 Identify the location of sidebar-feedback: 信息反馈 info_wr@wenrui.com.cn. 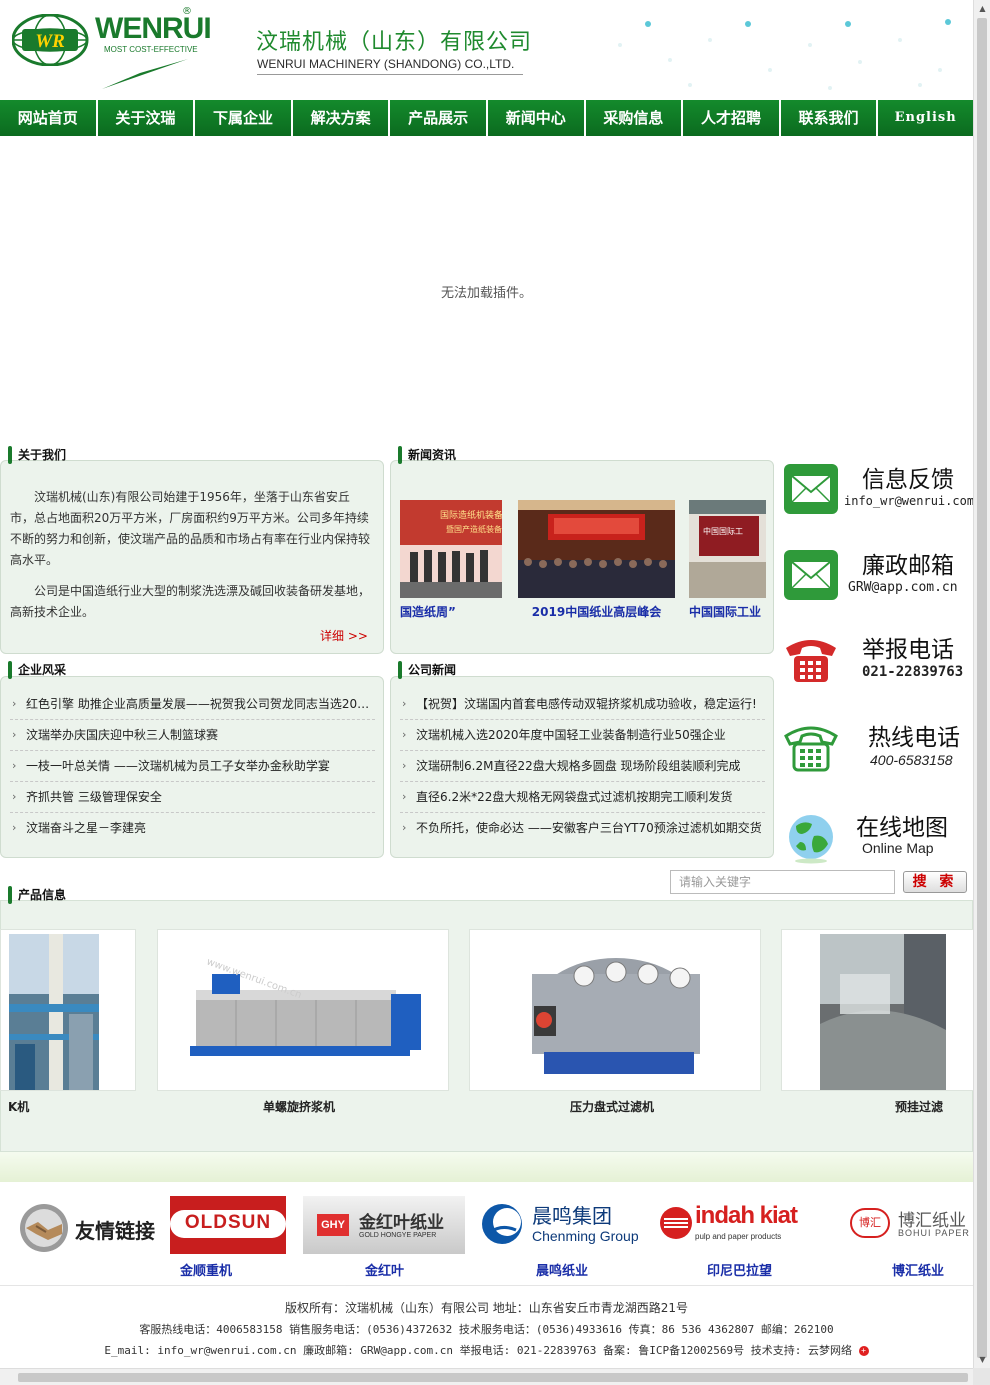
(877, 490).